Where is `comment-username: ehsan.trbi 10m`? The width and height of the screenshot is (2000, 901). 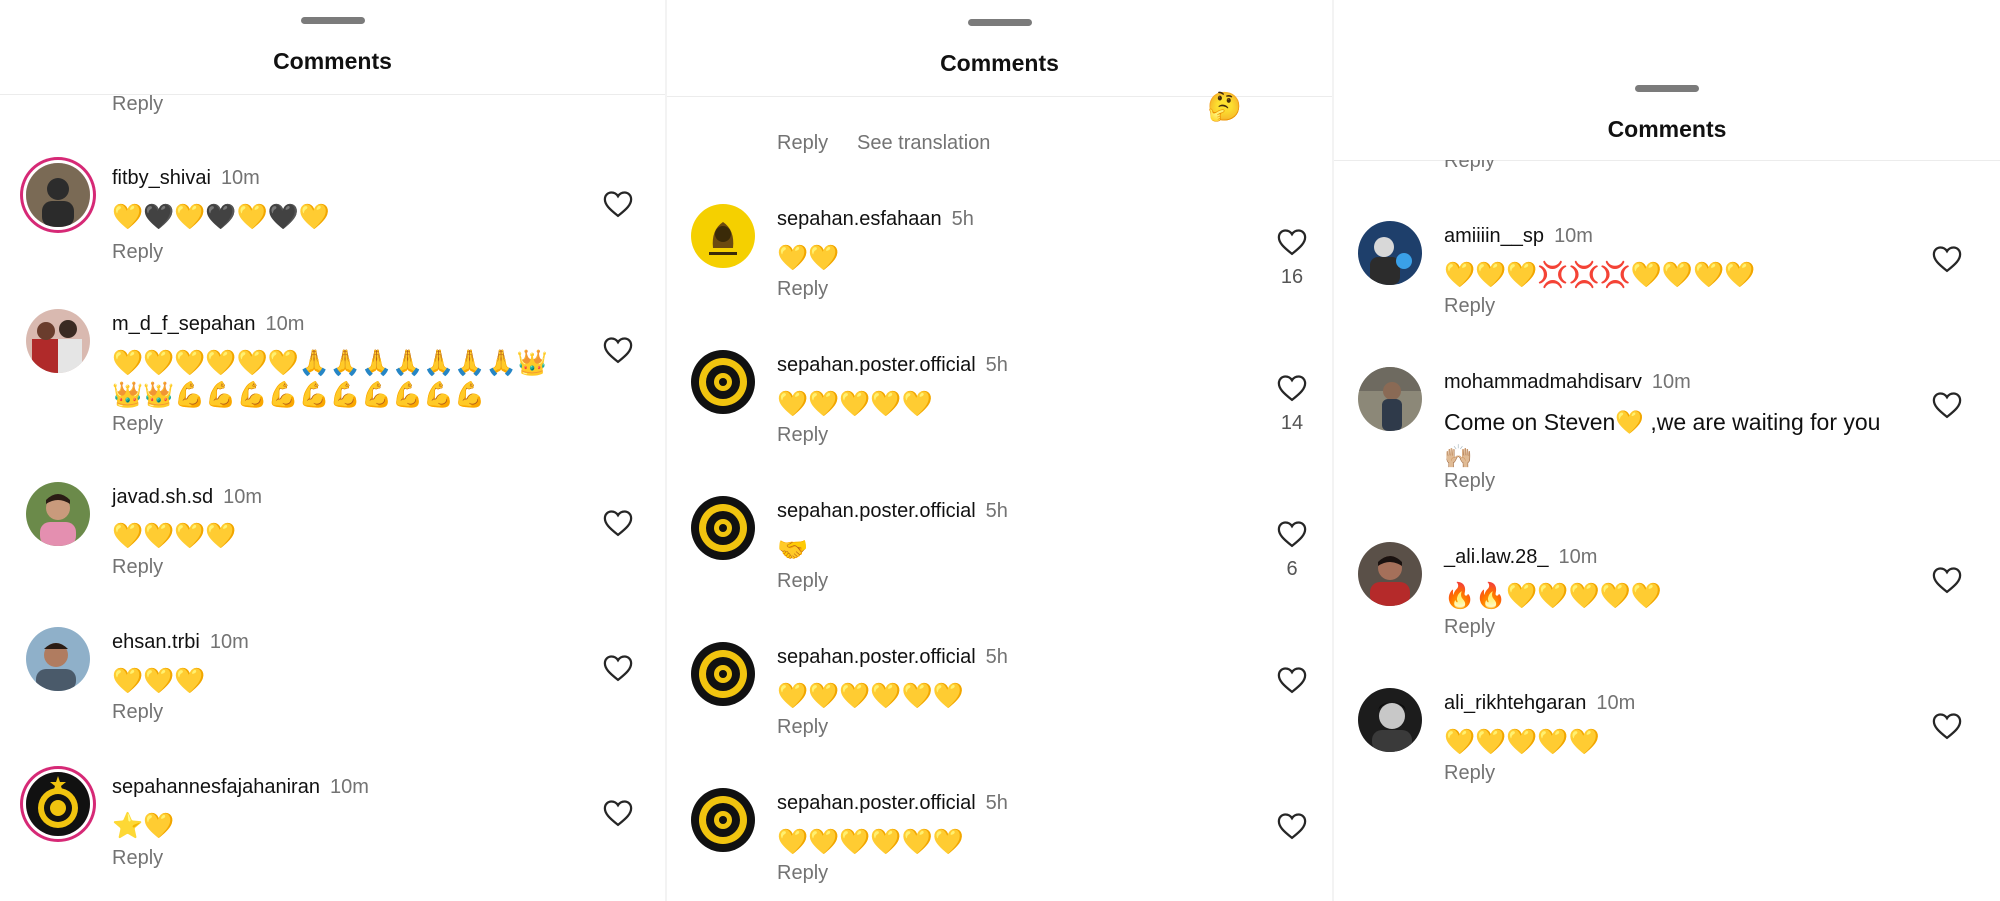 comment-username: ehsan.trbi 10m is located at coordinates (180, 642).